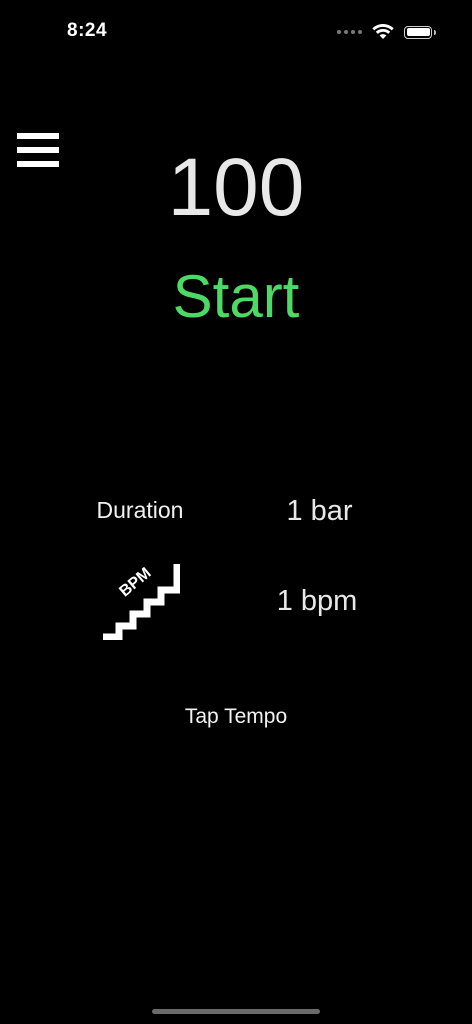 Image resolution: width=472 pixels, height=1024 pixels. What do you see at coordinates (135, 583) in the screenshot?
I see `bpm-badge-text: BPM` at bounding box center [135, 583].